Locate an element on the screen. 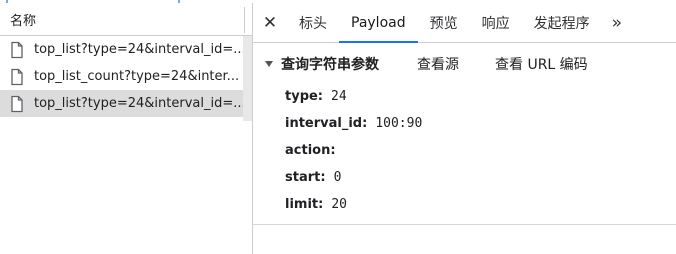 The image size is (676, 254). view-url-encoded-link: 查看 URL 编码 is located at coordinates (541, 64).